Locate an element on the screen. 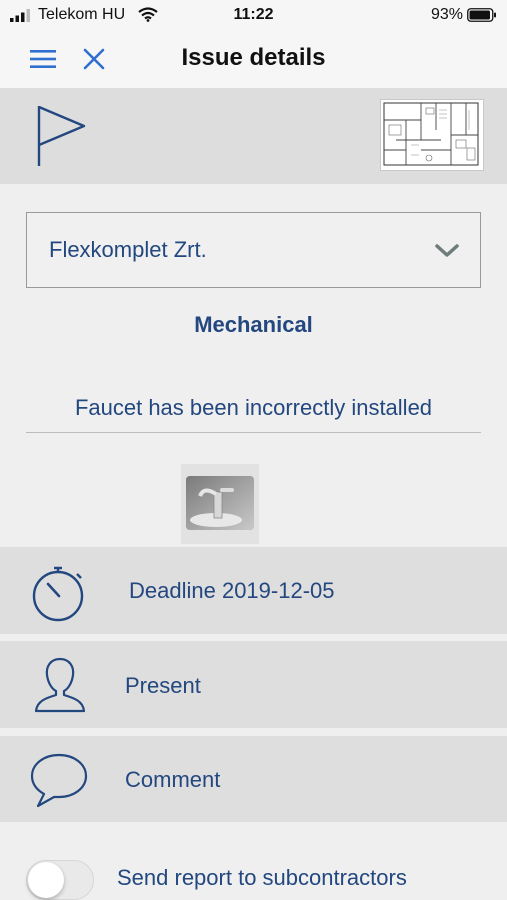 The image size is (507, 900). deadline-row: Deadline 2019-12-05 is located at coordinates (253, 590).